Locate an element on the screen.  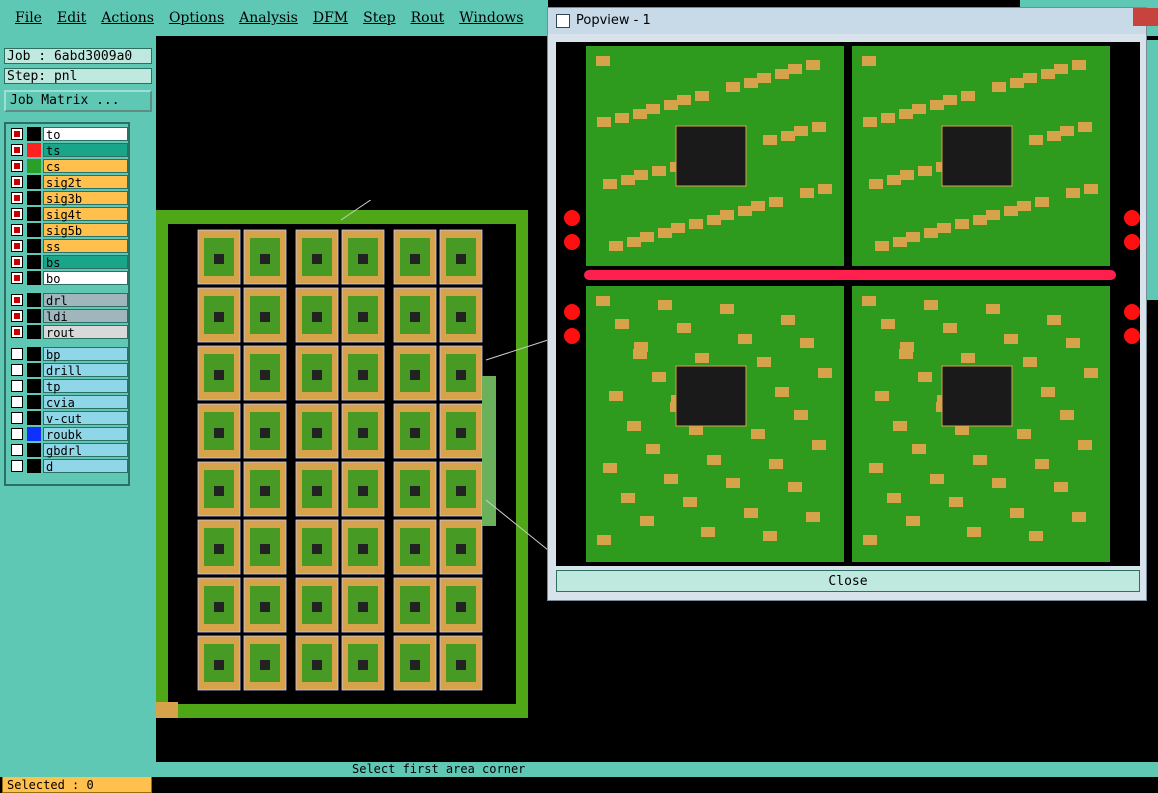
layer-row: bo is located at coordinates (68, 278).